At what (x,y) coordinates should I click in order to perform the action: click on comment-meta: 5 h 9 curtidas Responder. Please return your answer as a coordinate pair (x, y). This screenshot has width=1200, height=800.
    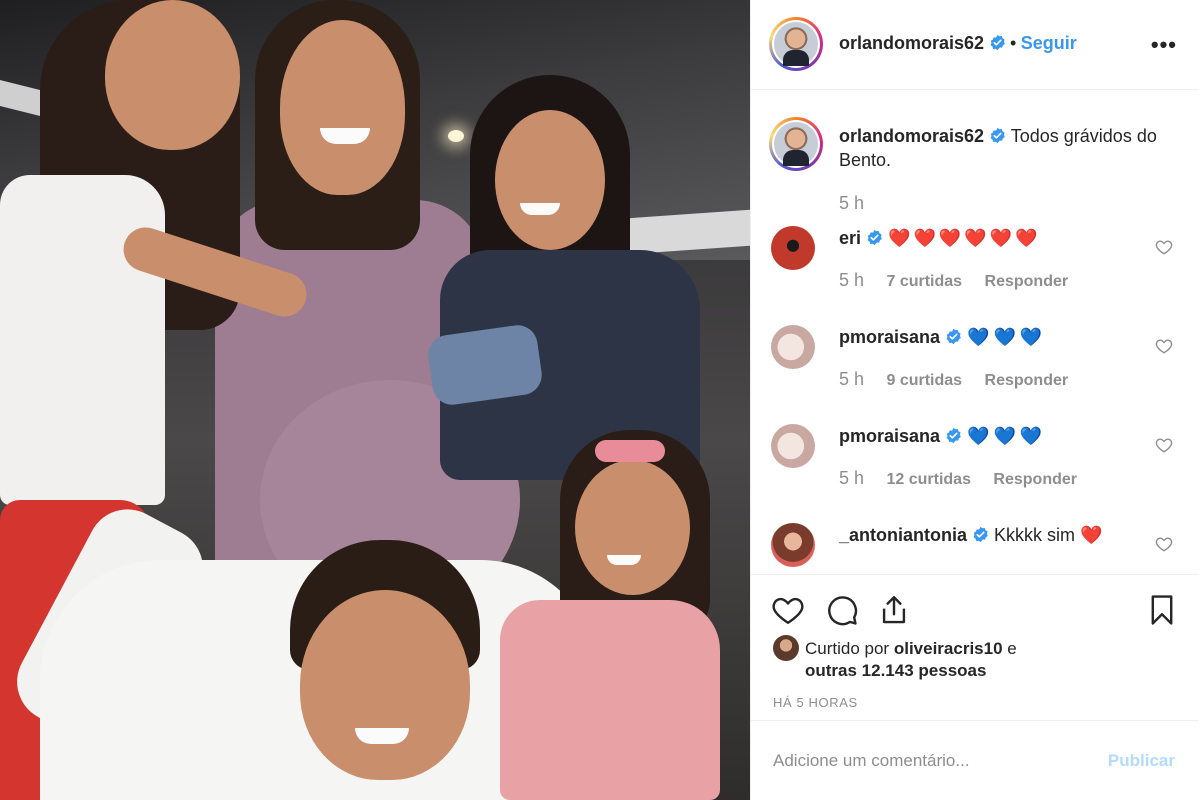
    Looking at the image, I should click on (953, 379).